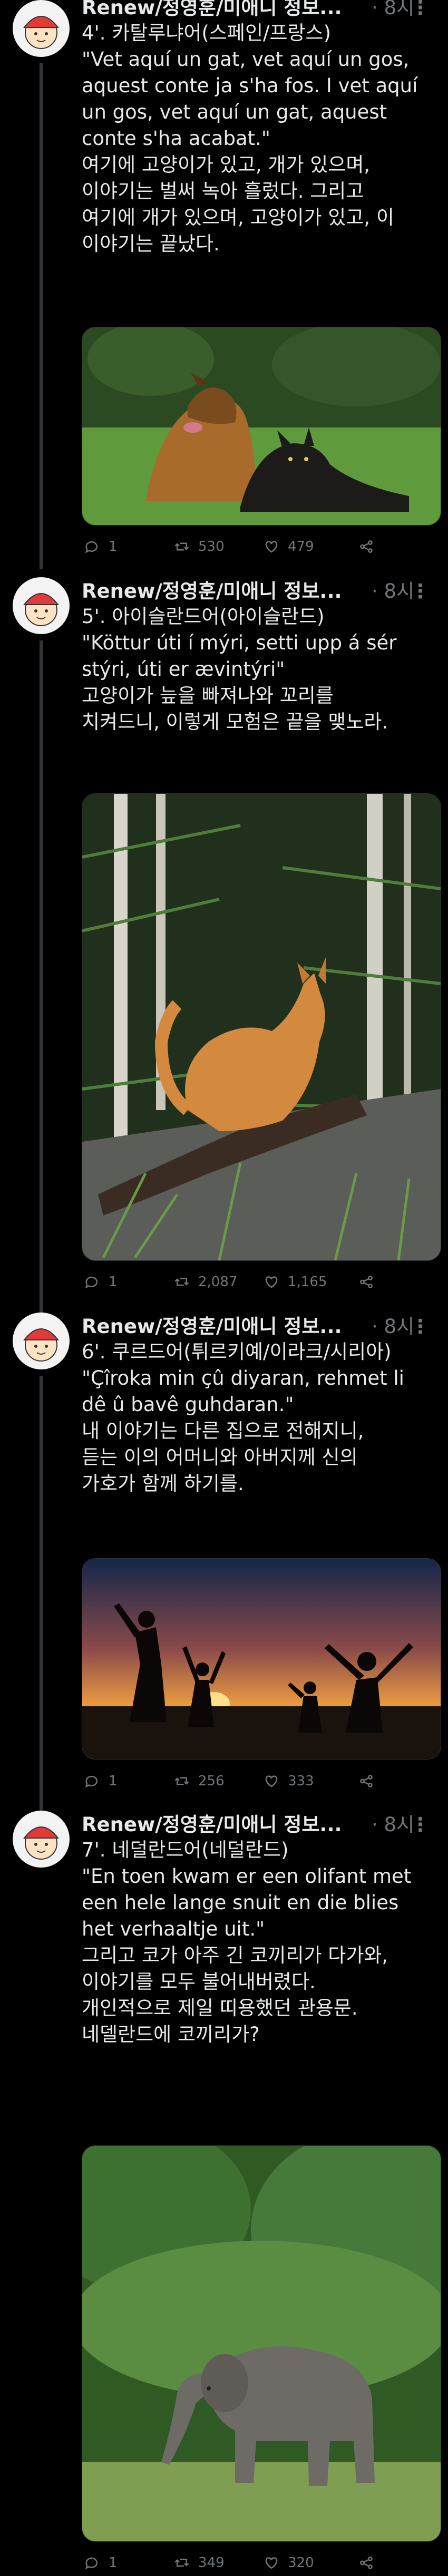 The height and width of the screenshot is (2576, 448). Describe the element at coordinates (212, 1781) in the screenshot. I see `retweet-count: 256` at that location.